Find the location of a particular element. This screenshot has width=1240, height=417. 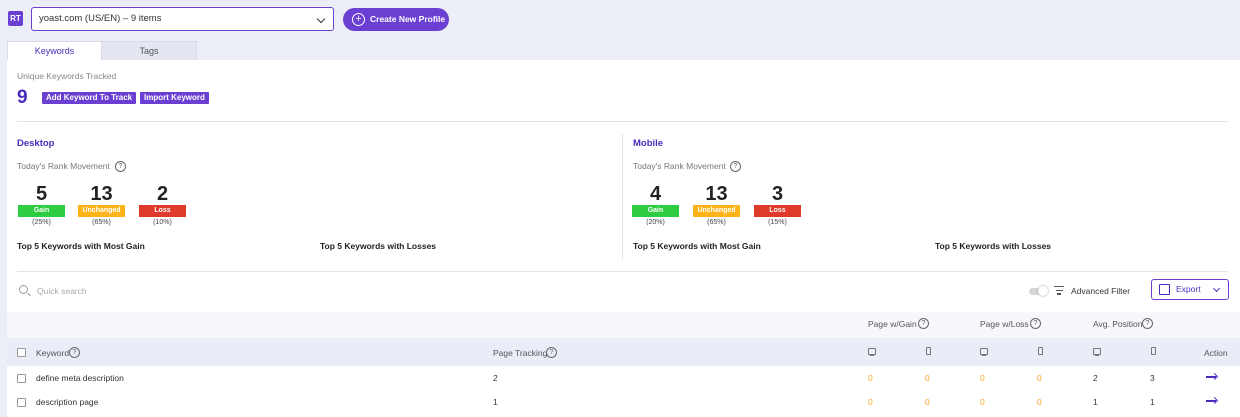

desktop-loss-pct: (10%) is located at coordinates (162, 222).